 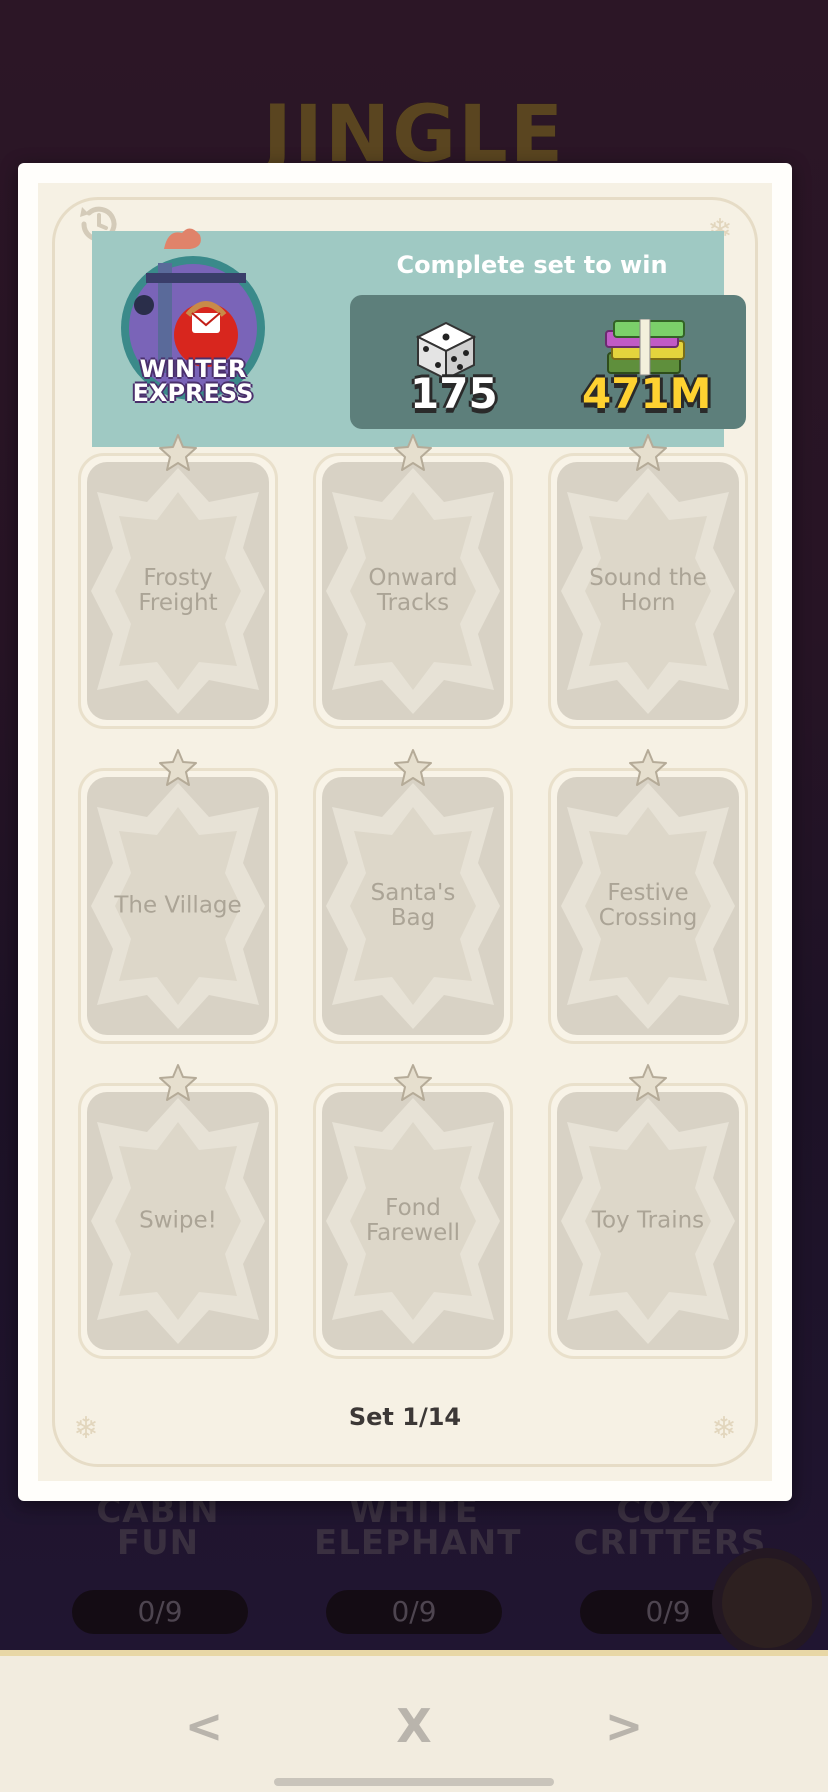 I want to click on set-name-line2: EXPRESS, so click(x=193, y=393).